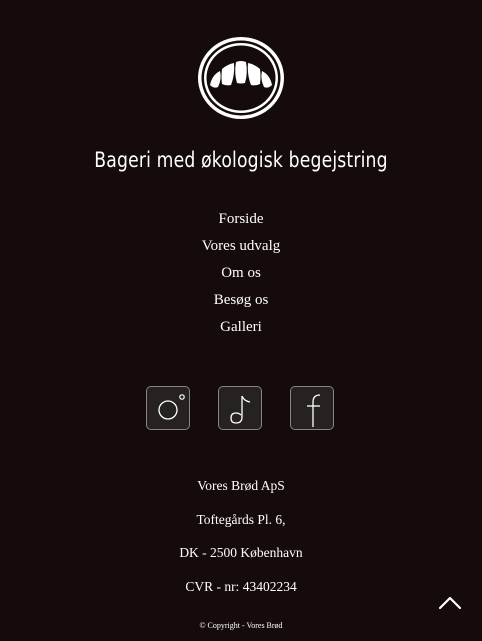 The height and width of the screenshot is (641, 482). Describe the element at coordinates (241, 221) in the screenshot. I see `nav-item-forside: Forside` at that location.